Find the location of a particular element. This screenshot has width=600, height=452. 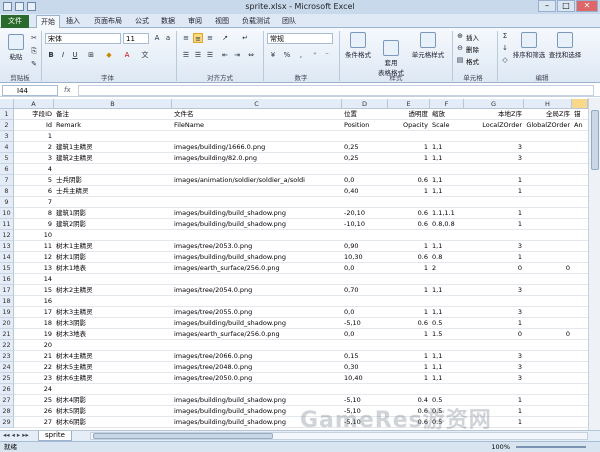

cell: 20 is located at coordinates (34, 345).